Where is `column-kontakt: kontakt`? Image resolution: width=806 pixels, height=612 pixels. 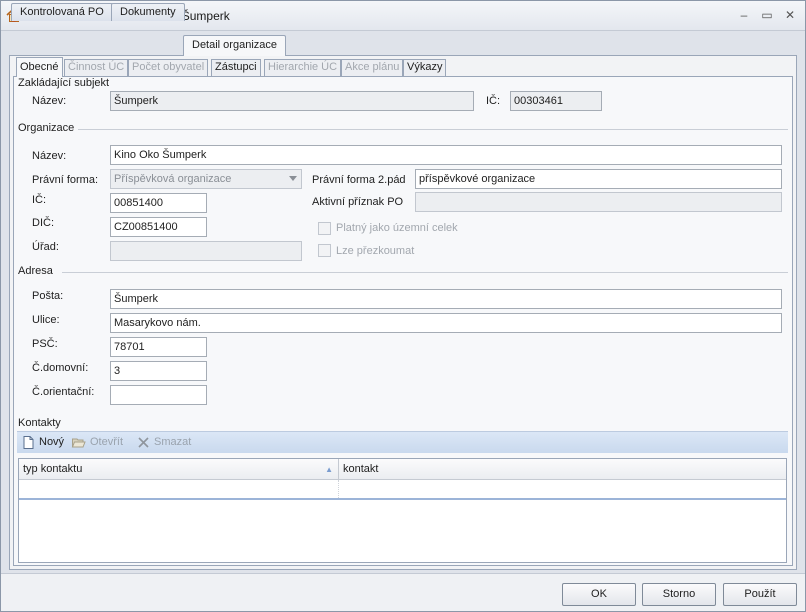
column-kontakt: kontakt is located at coordinates (562, 469).